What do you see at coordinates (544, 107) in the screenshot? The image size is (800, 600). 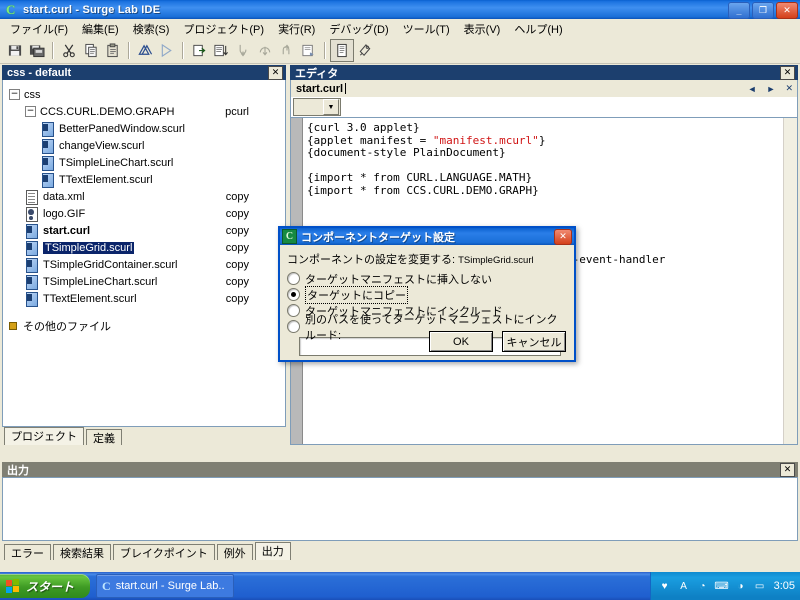 I see `editor-combo-row: ▼` at bounding box center [544, 107].